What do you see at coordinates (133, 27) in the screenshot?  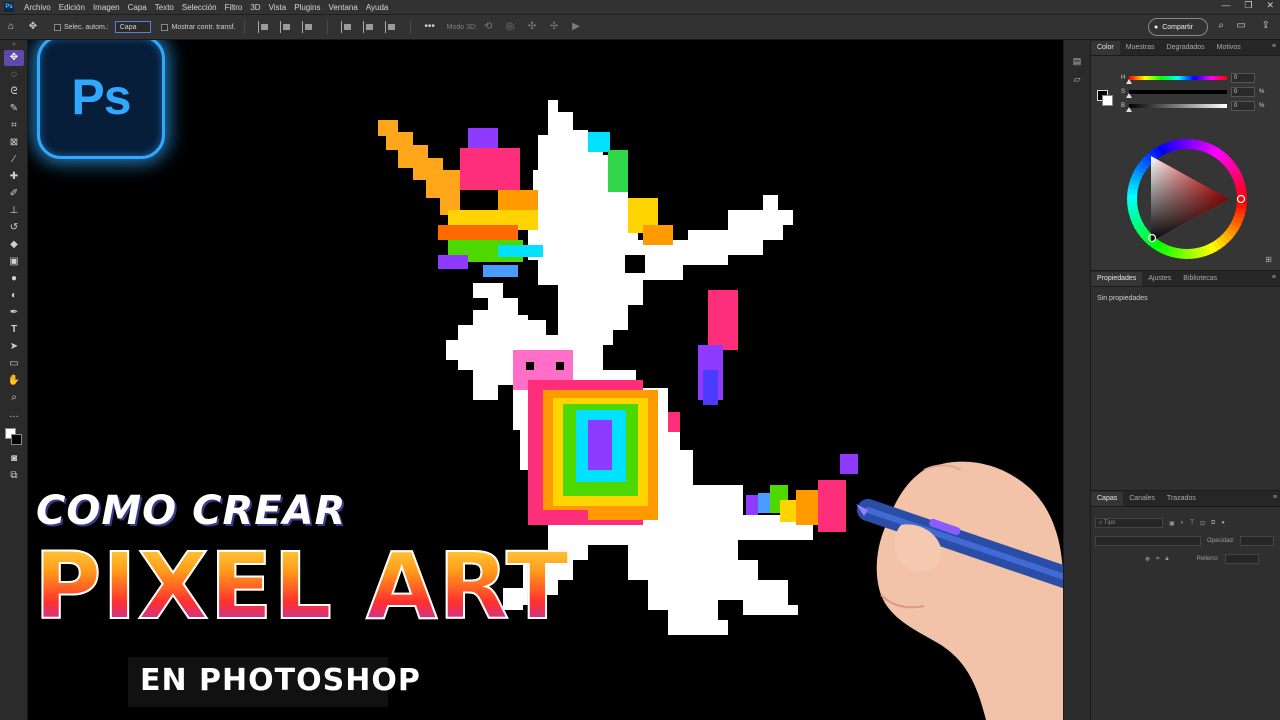 I see `auto-select-target-dropdown: Capa` at bounding box center [133, 27].